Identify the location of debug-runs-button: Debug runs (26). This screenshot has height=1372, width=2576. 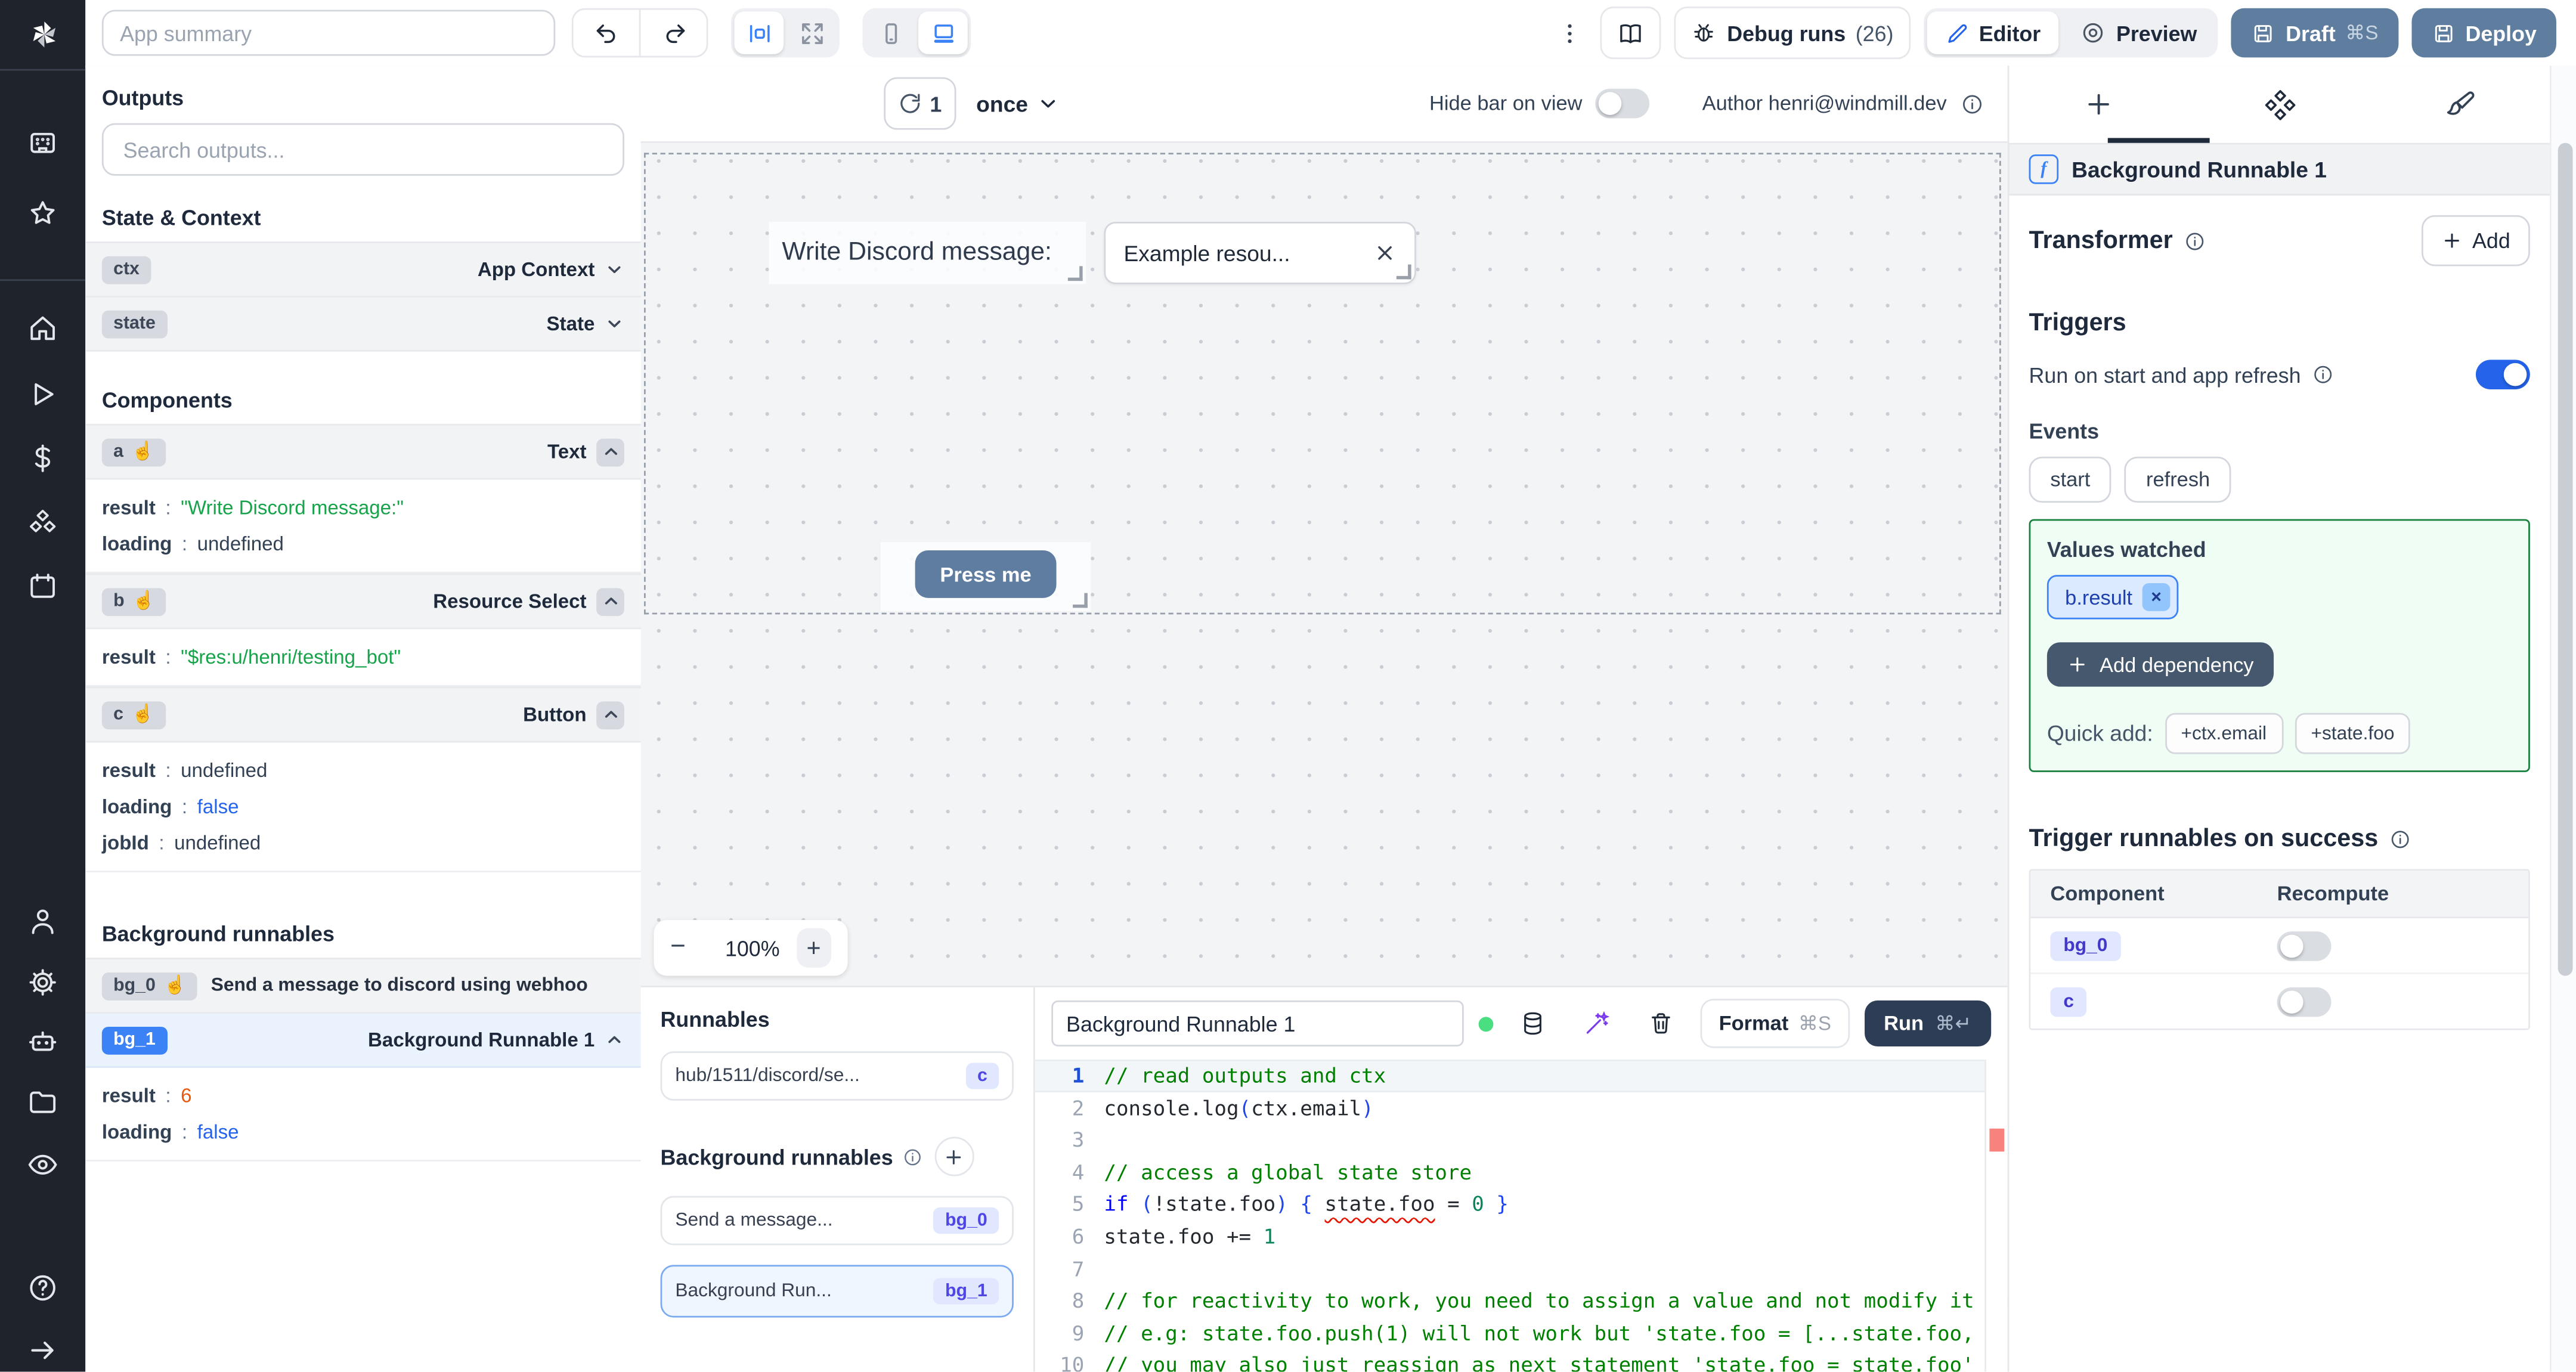
(1793, 33).